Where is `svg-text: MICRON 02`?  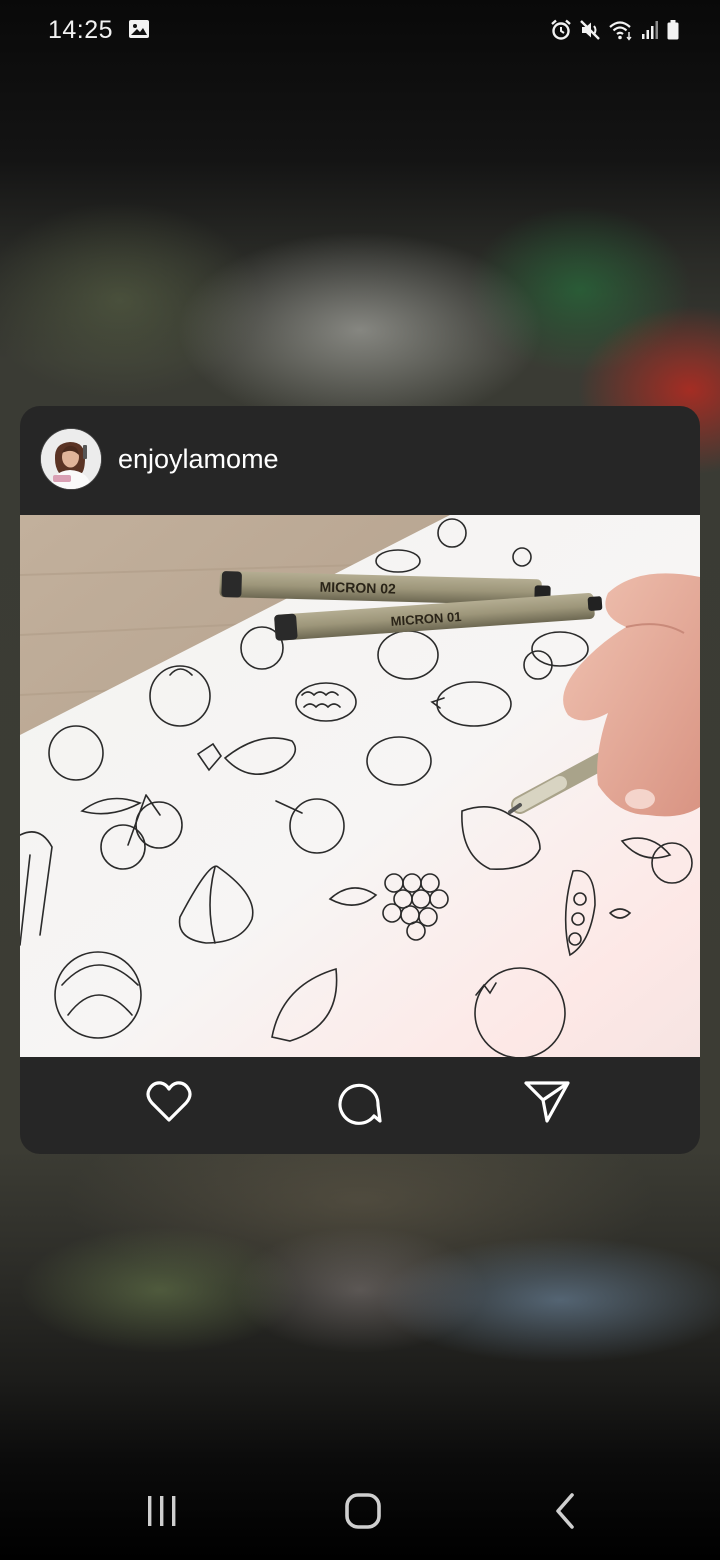 svg-text: MICRON 02 is located at coordinates (357, 588).